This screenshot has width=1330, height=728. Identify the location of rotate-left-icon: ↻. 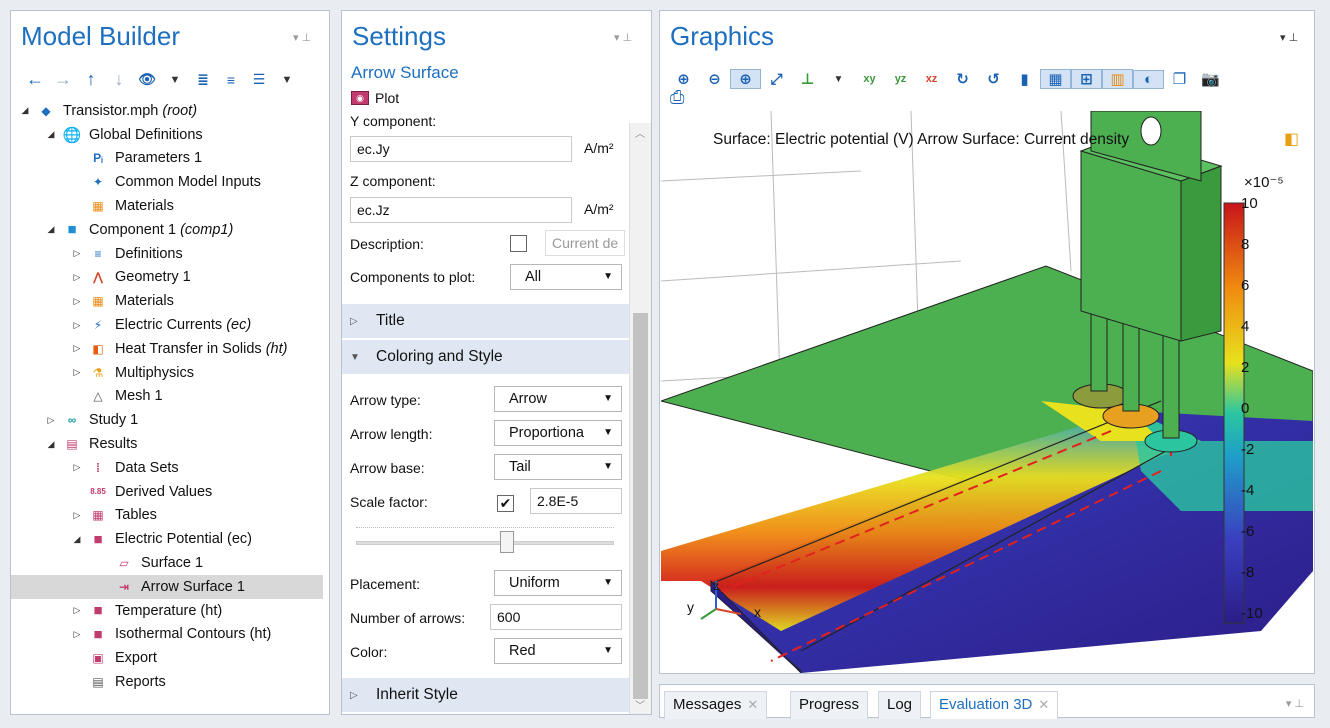
(962, 79).